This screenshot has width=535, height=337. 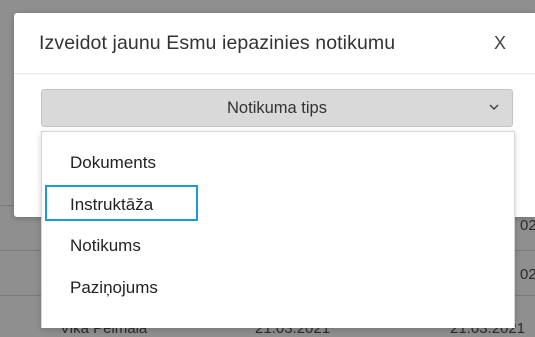 What do you see at coordinates (114, 288) in the screenshot?
I see `option-pazinojums: Paziņojums` at bounding box center [114, 288].